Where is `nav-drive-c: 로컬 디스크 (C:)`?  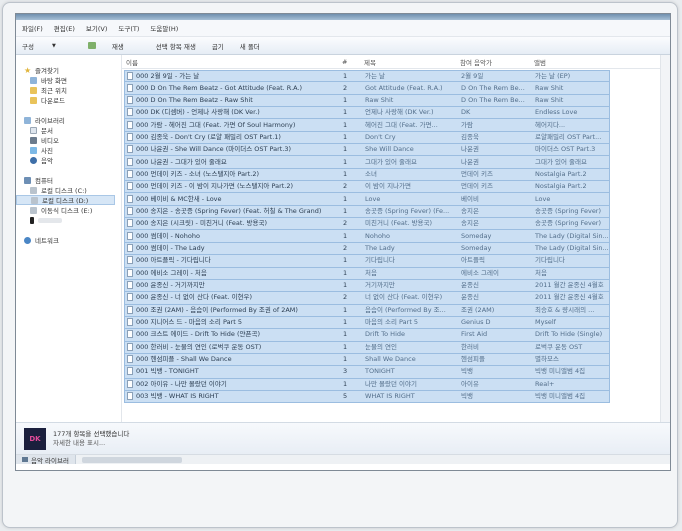 nav-drive-c: 로컬 디스크 (C:) is located at coordinates (68, 190).